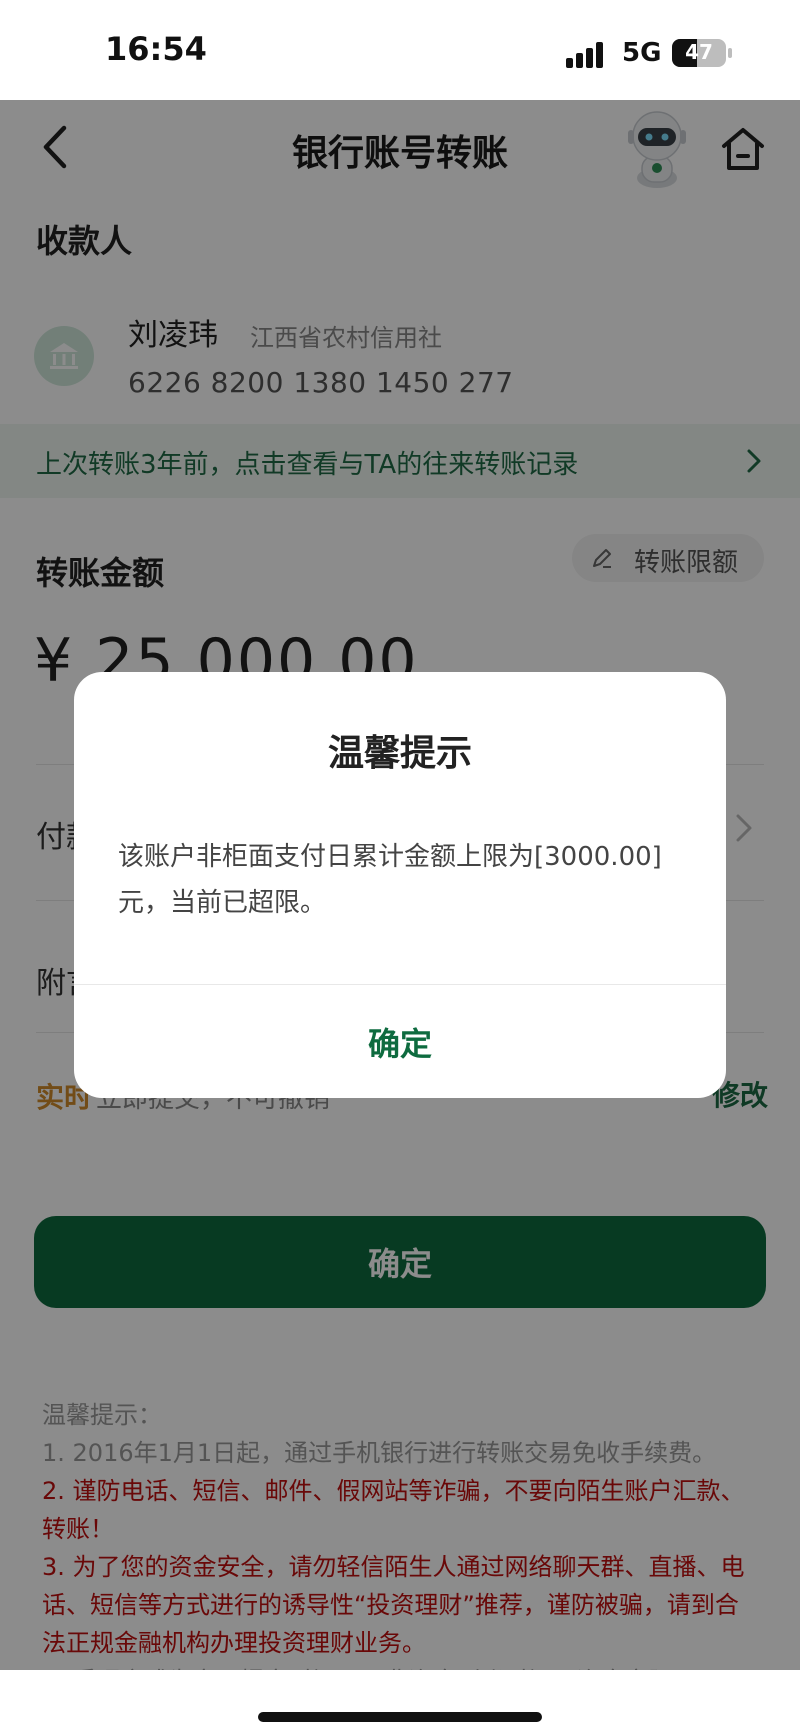 The width and height of the screenshot is (800, 1734). What do you see at coordinates (588, 55) in the screenshot?
I see `signal-icon` at bounding box center [588, 55].